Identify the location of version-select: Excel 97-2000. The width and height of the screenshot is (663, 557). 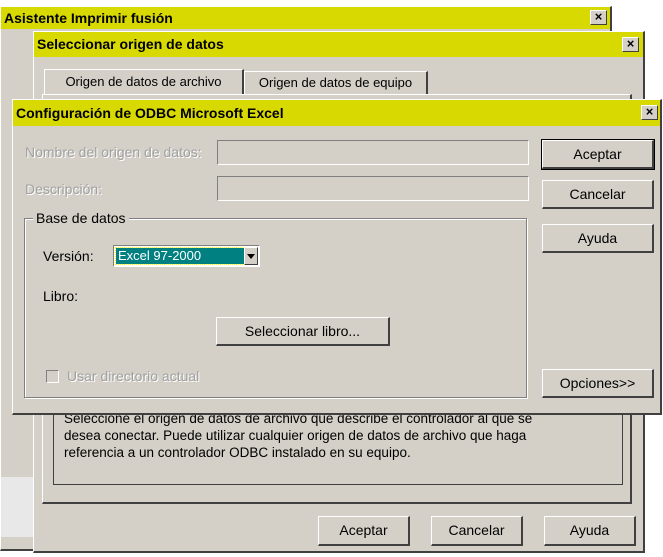
(186, 256).